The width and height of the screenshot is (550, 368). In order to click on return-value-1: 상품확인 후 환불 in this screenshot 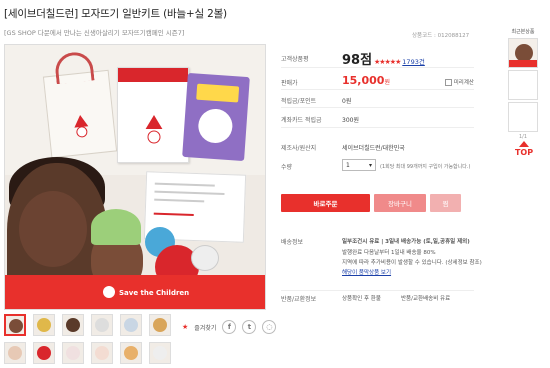, I will do `click(361, 299)`.